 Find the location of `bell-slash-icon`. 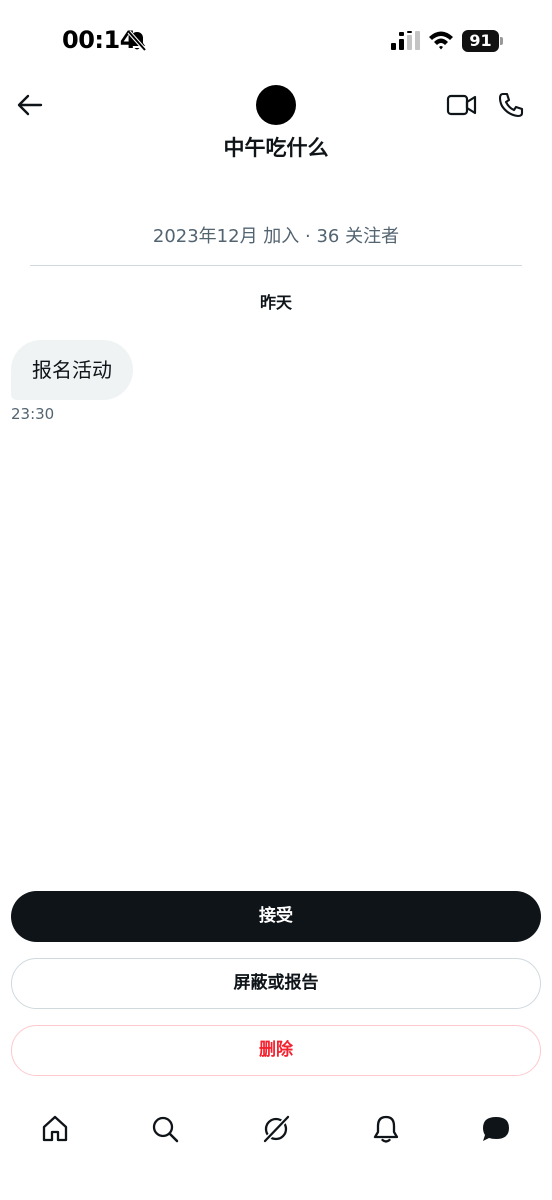

bell-slash-icon is located at coordinates (137, 41).